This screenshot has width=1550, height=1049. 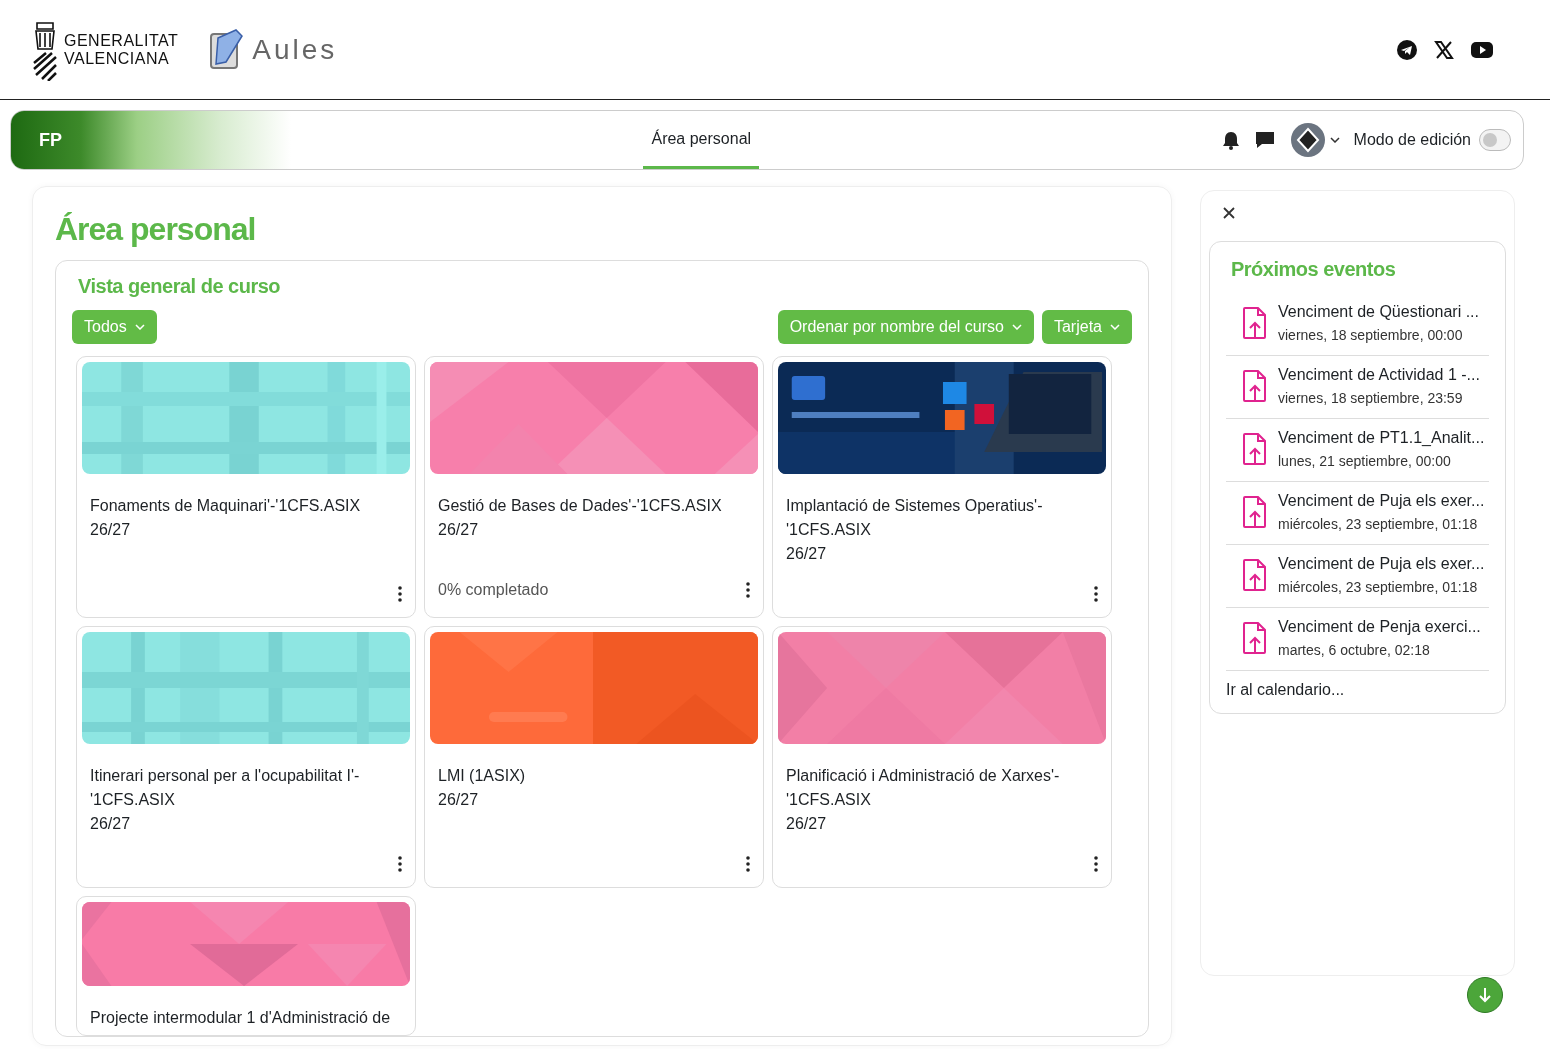 I want to click on course-title: LMI (1ASIX), so click(x=594, y=776).